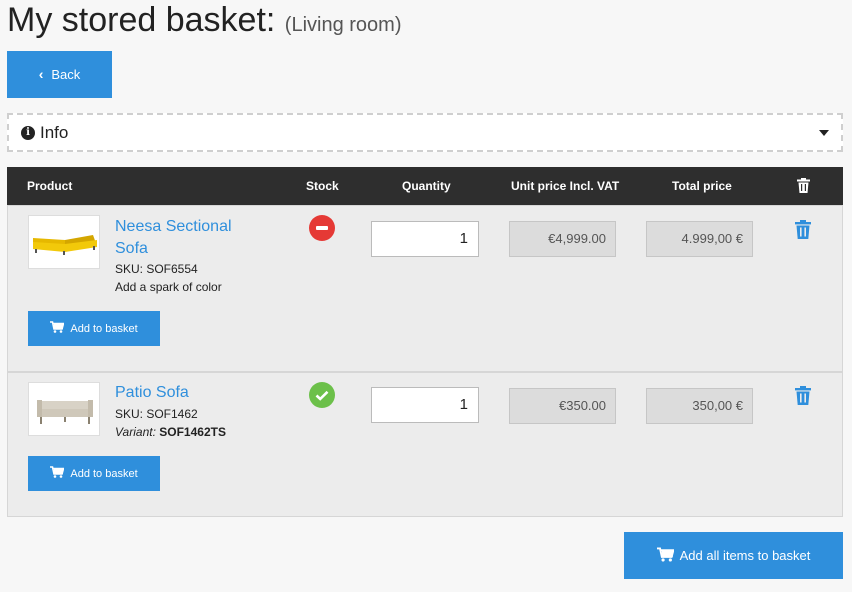 This screenshot has height=592, width=852. What do you see at coordinates (322, 186) in the screenshot?
I see `header-stock: Stock` at bounding box center [322, 186].